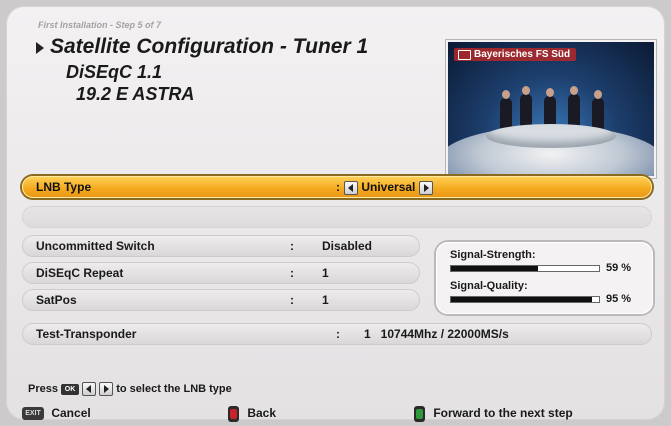  I want to click on test-transponder-value: 1 10744Mhz / 22000MS/s, so click(436, 334).